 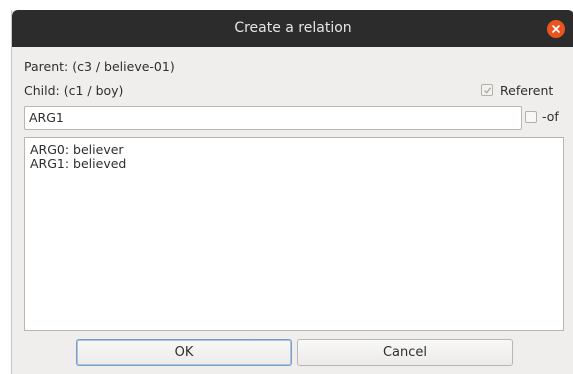 What do you see at coordinates (296, 164) in the screenshot?
I see `role-item-arg1: ARG1: believed` at bounding box center [296, 164].